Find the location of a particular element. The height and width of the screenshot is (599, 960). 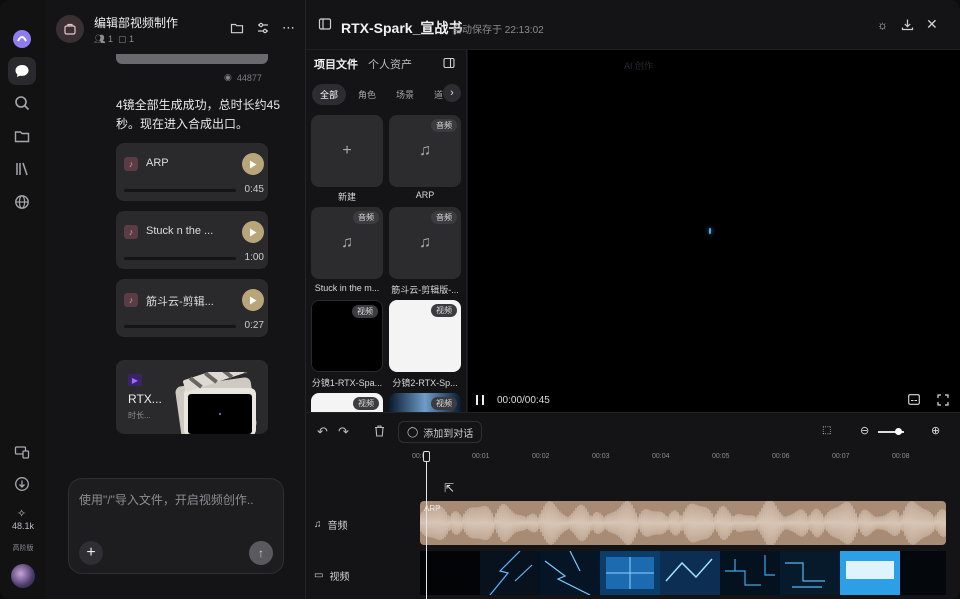

clapperboard-illustration is located at coordinates (216, 403).